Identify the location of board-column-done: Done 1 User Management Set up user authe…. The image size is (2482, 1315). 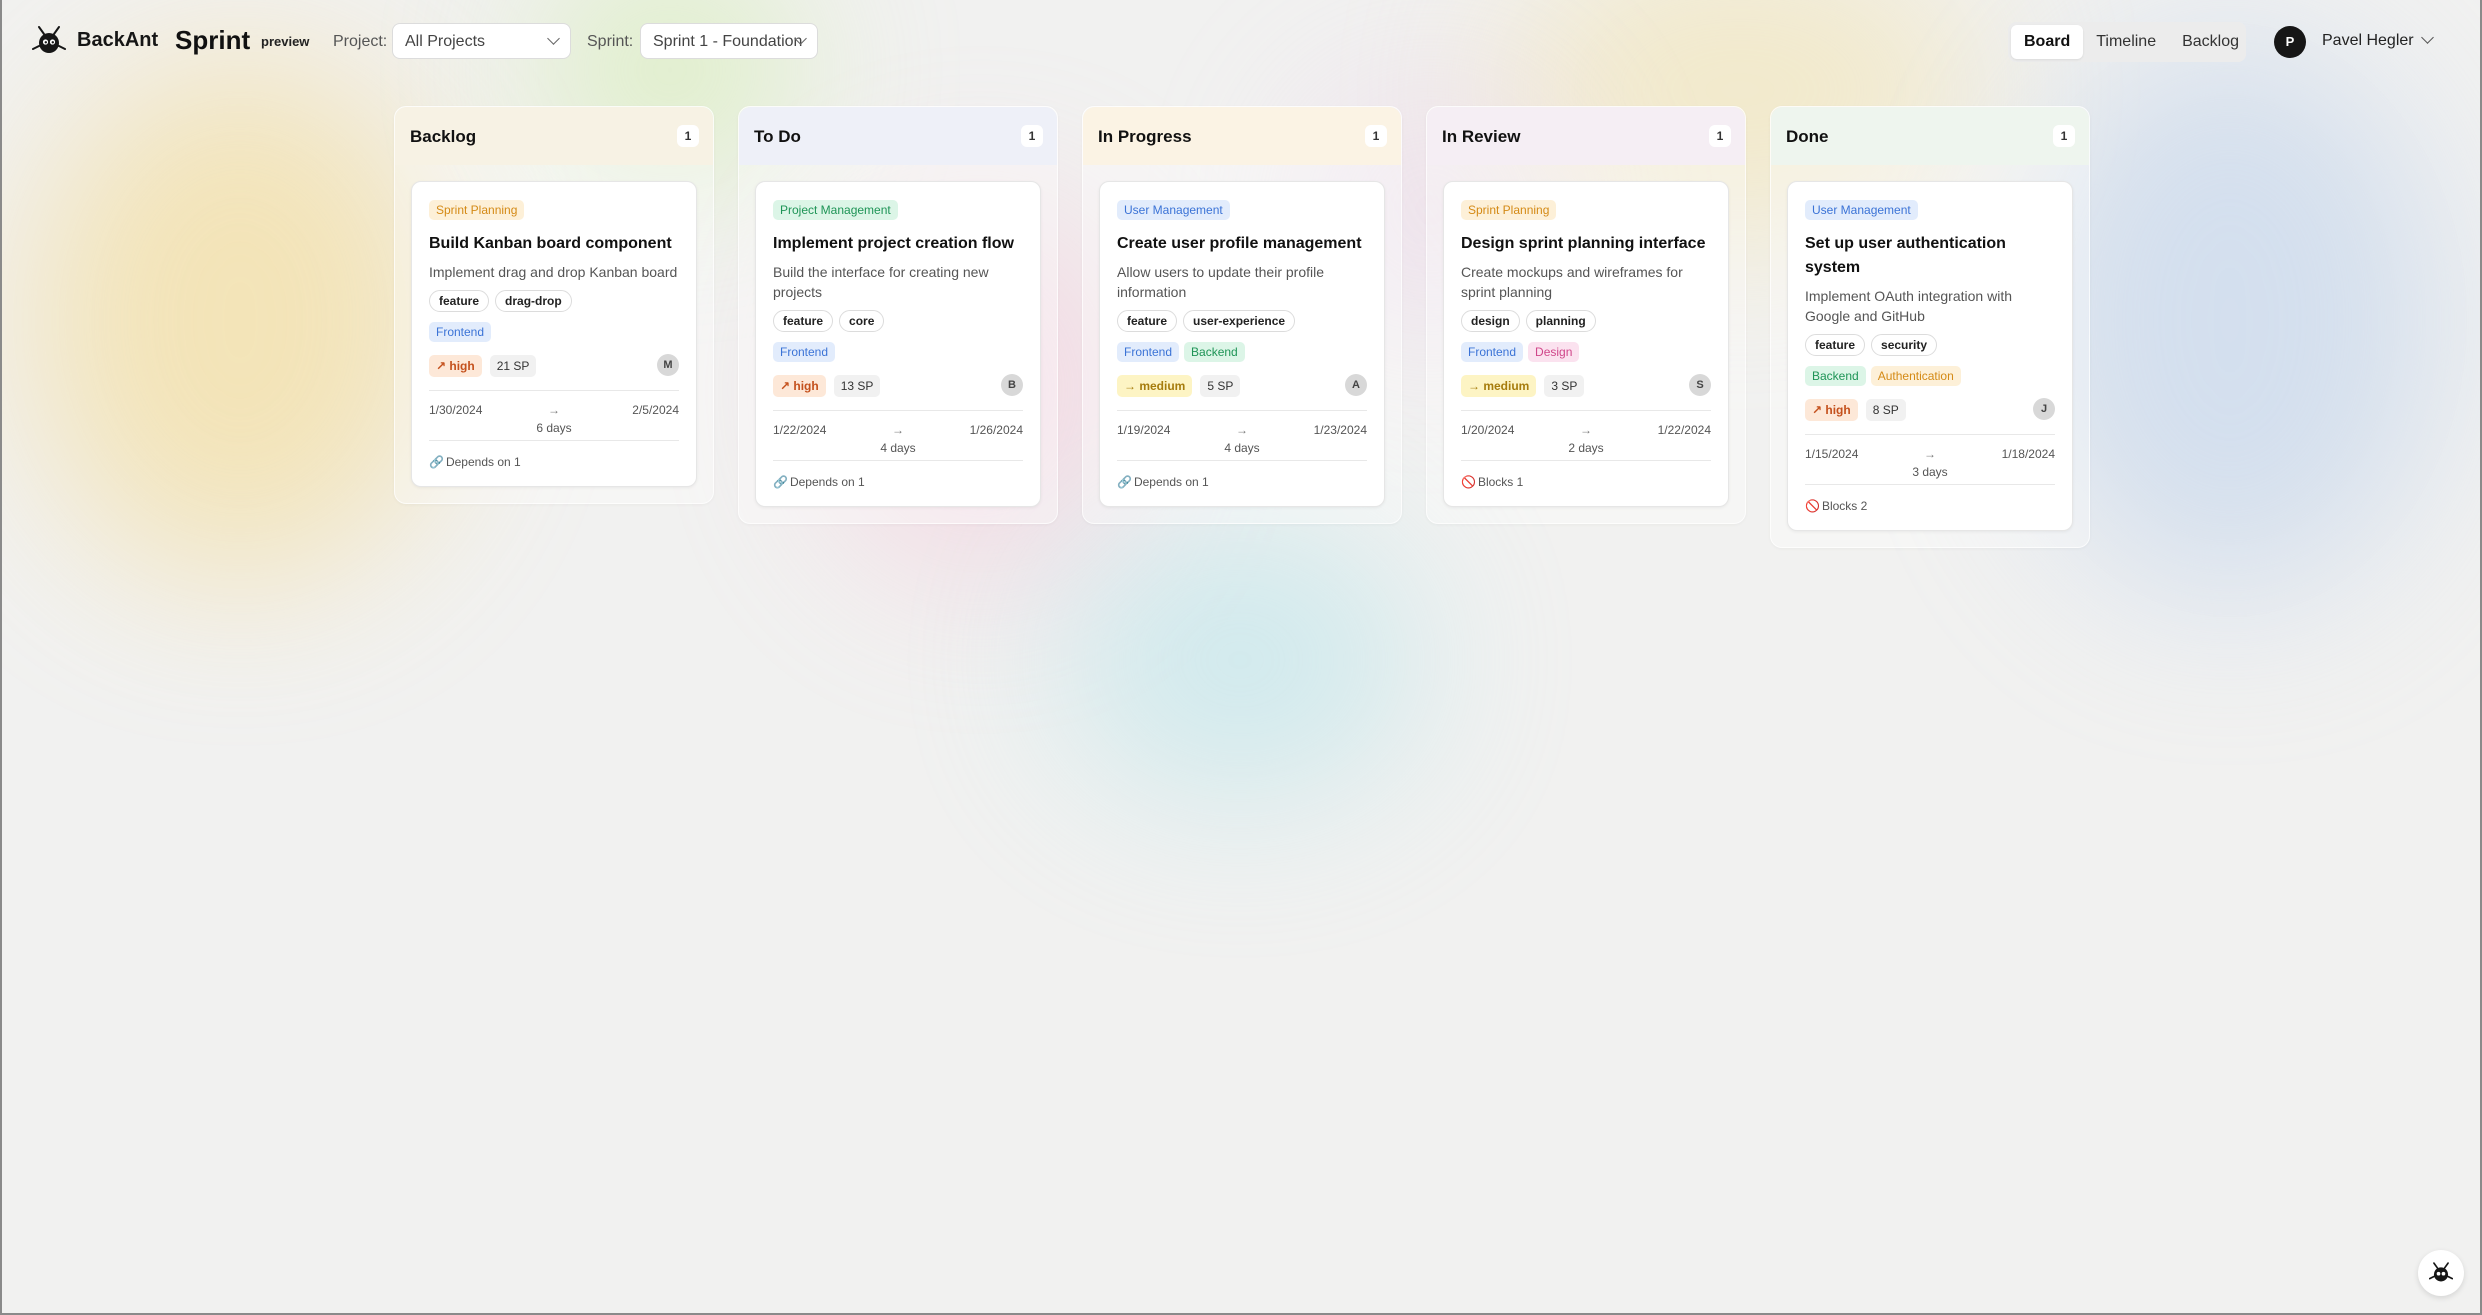
(1930, 327).